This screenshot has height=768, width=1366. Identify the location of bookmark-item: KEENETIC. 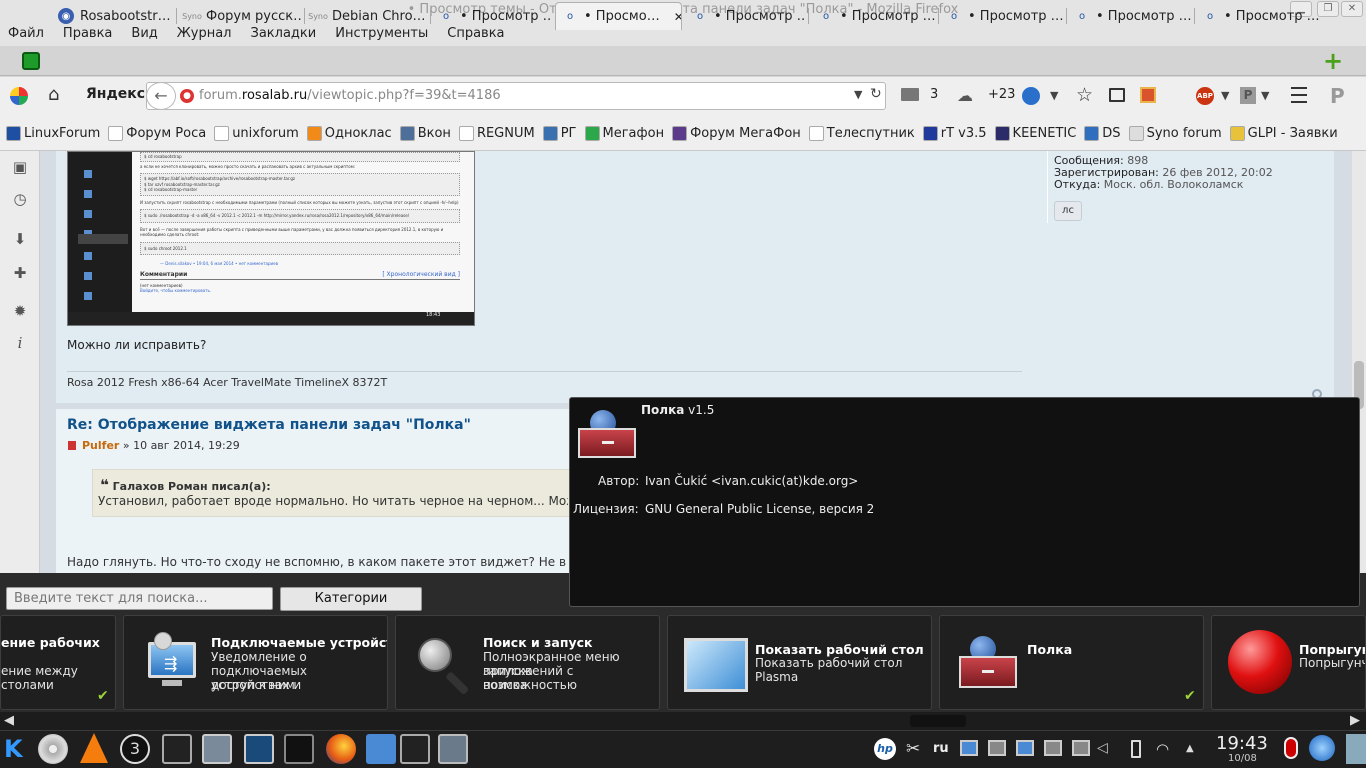
(1035, 133).